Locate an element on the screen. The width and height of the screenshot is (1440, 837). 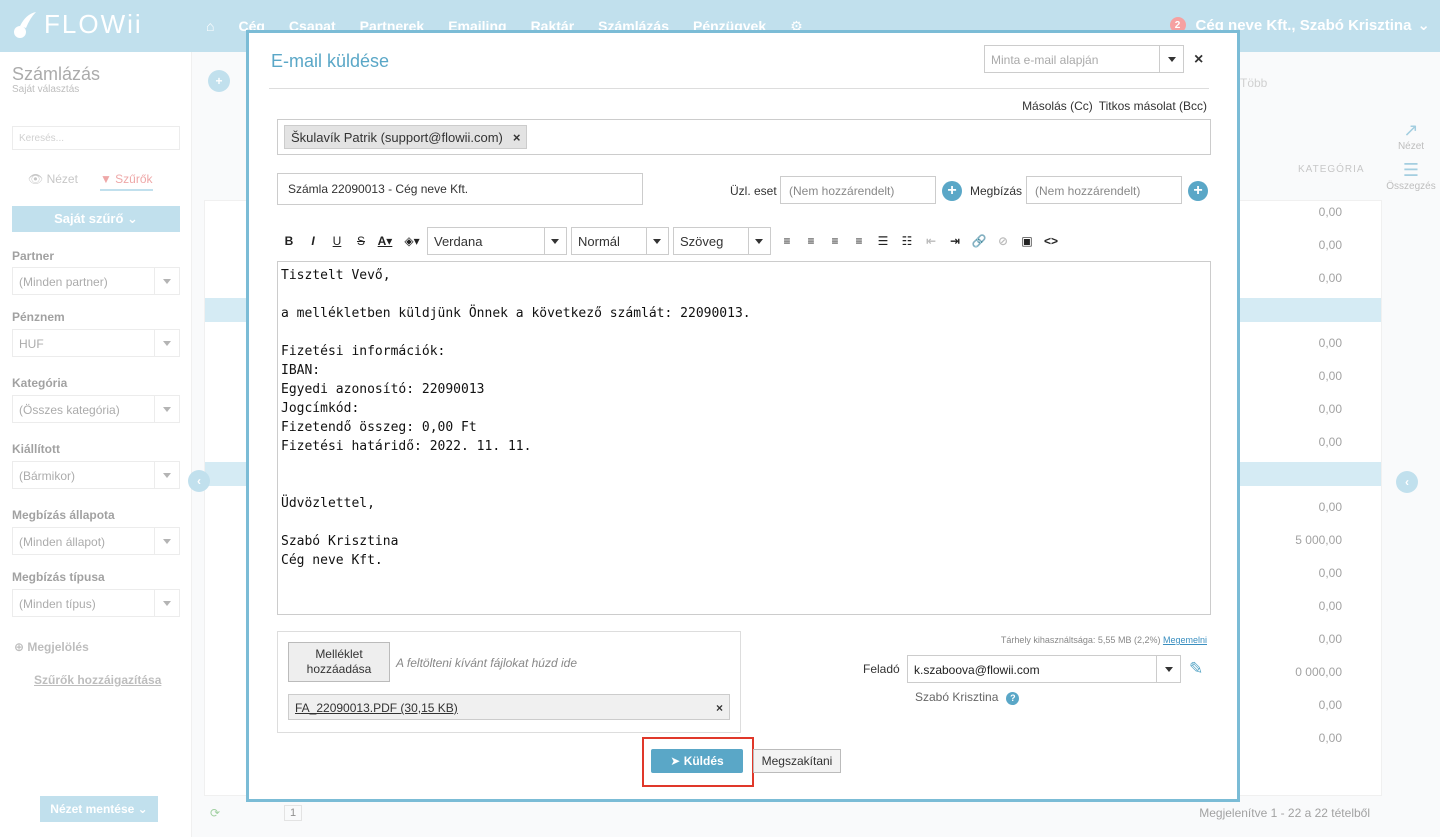
align-center-icon: ≡ is located at coordinates (811, 241).